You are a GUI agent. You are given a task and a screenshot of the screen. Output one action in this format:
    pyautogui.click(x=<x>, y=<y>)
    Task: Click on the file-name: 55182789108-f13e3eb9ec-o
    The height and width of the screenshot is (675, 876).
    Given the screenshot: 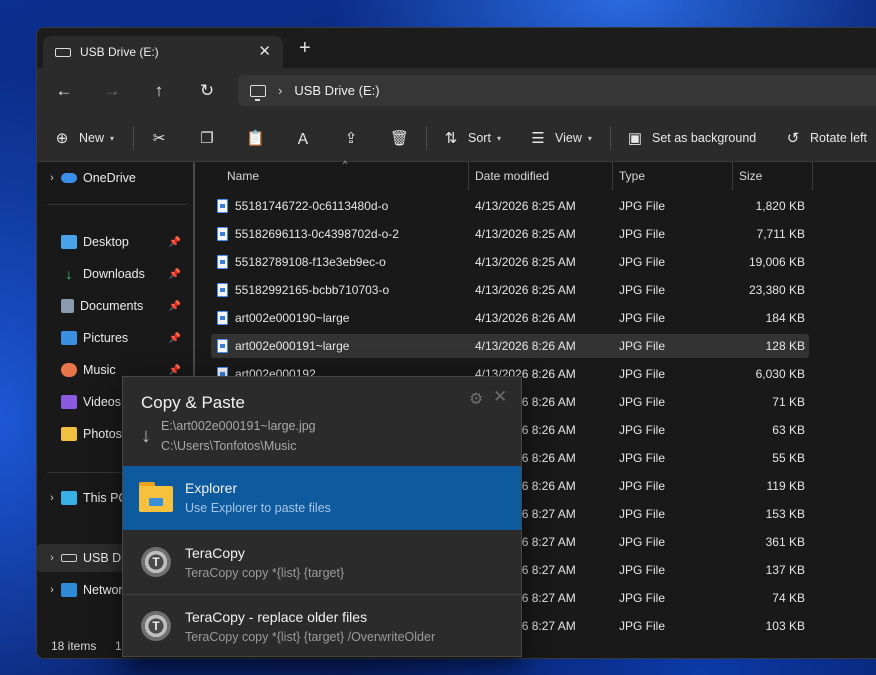 What is the action you would take?
    pyautogui.click(x=310, y=262)
    